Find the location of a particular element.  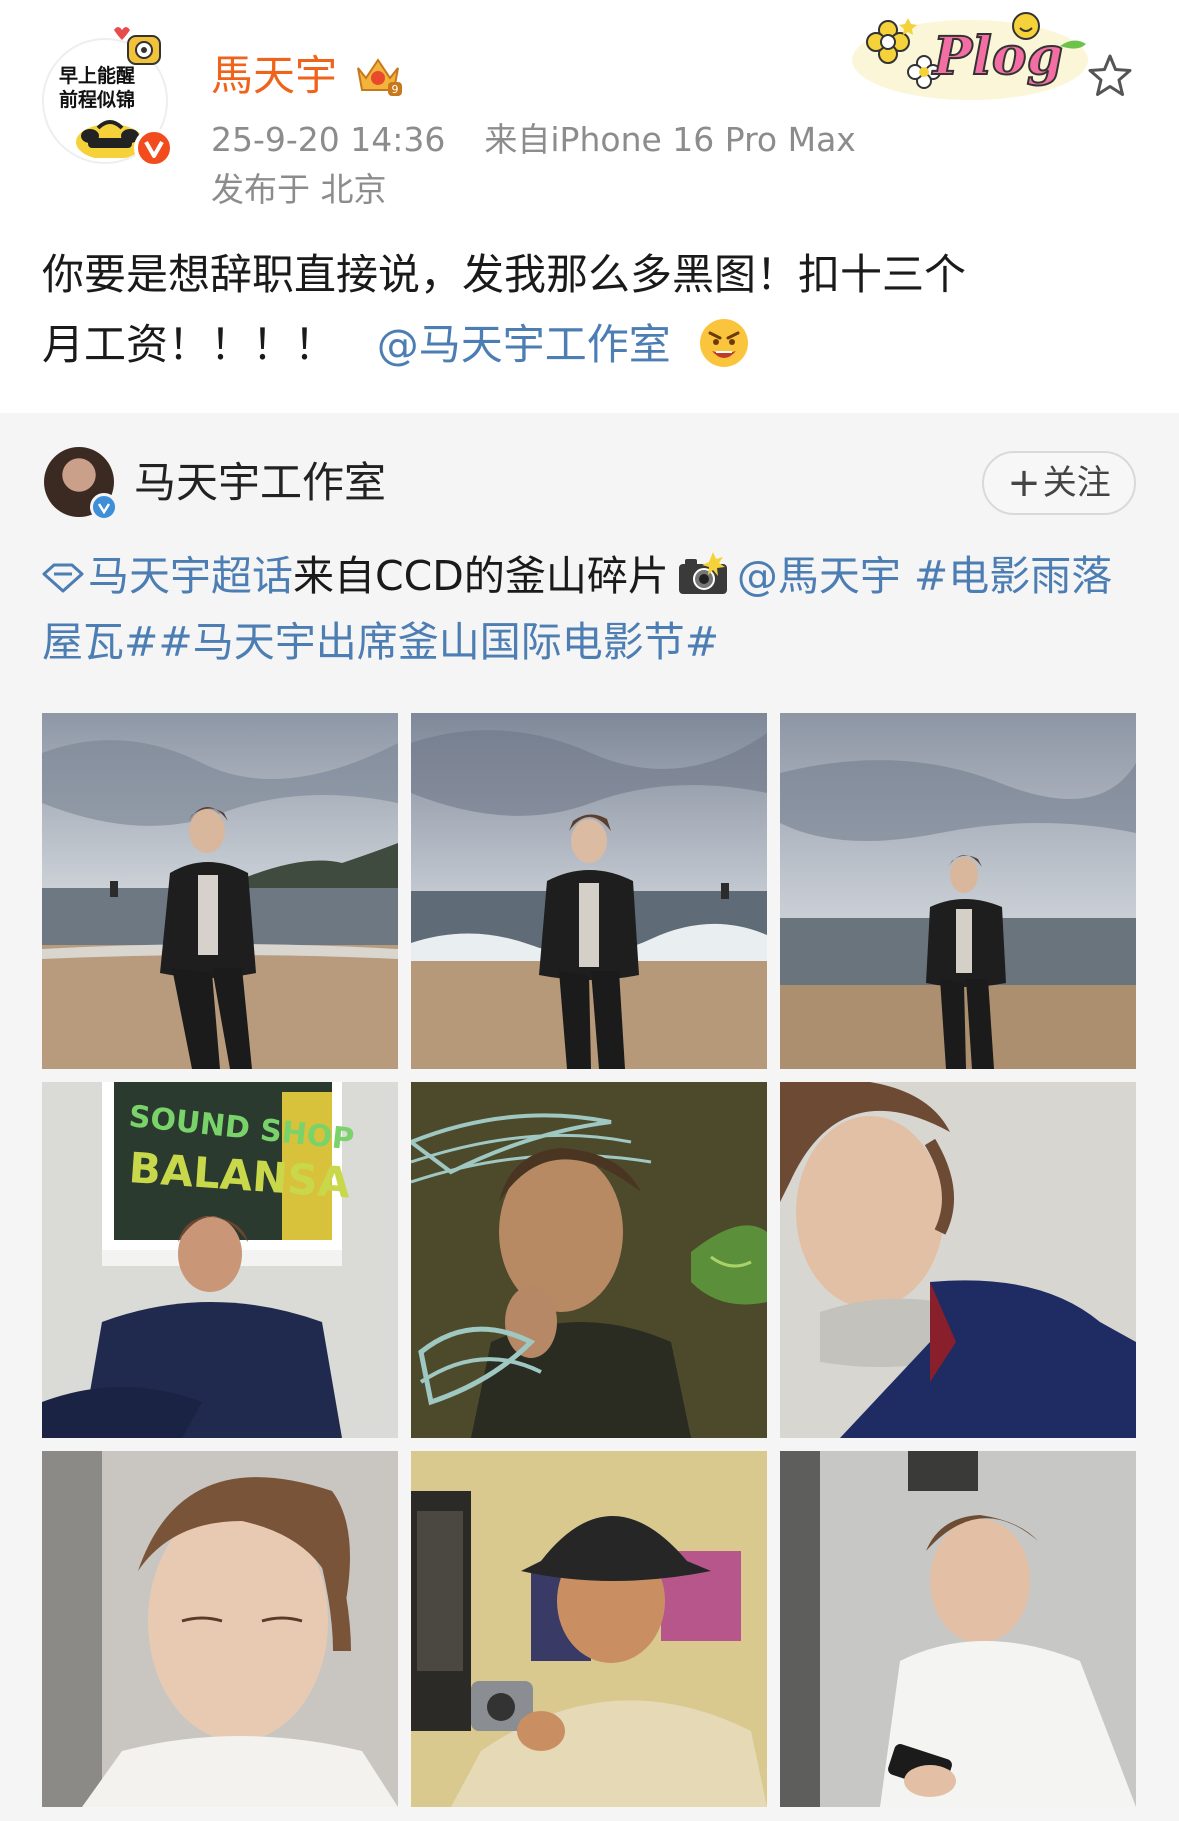

photo-2-image is located at coordinates (589, 891).